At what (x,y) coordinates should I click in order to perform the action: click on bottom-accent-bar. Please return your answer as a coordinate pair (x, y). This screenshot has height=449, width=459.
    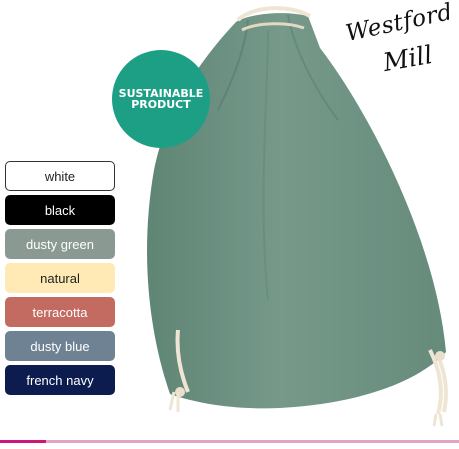
    Looking at the image, I should click on (229, 441).